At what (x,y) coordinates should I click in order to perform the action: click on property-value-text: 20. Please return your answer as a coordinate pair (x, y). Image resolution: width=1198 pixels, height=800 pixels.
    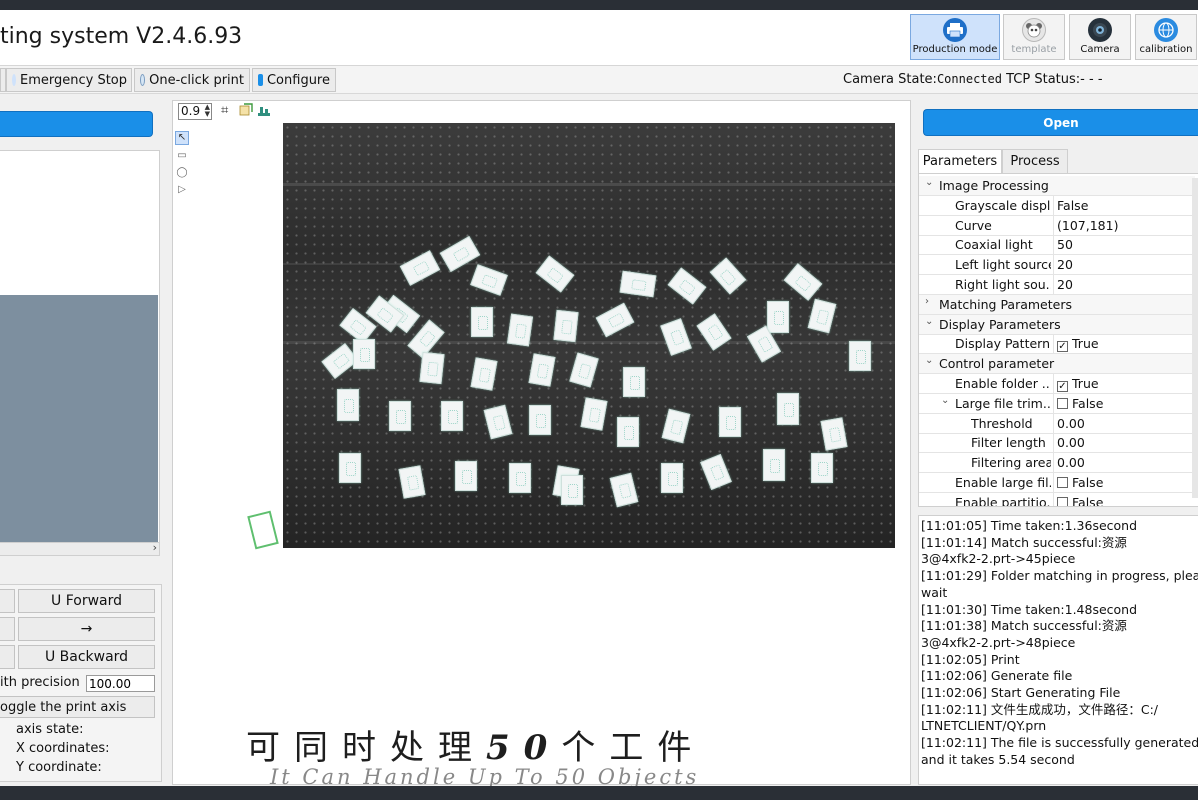
    Looking at the image, I should click on (1065, 284).